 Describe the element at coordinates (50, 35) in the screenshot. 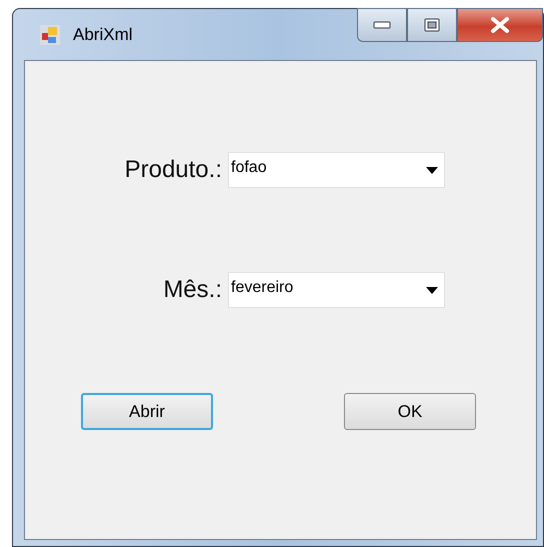

I see `app-icon` at that location.